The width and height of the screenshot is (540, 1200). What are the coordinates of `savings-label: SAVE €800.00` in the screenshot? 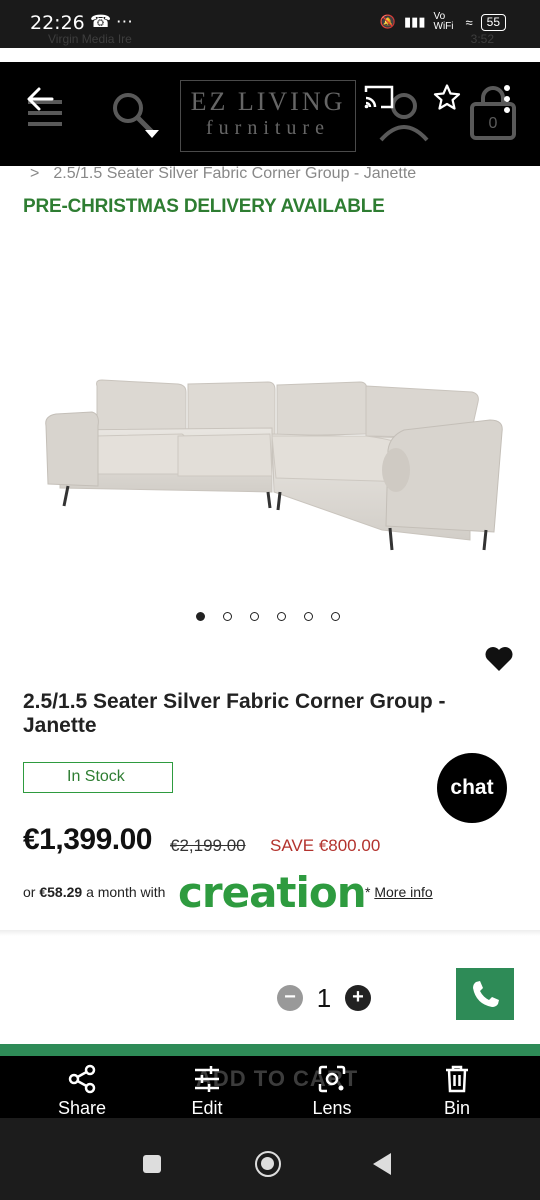 It's located at (325, 845).